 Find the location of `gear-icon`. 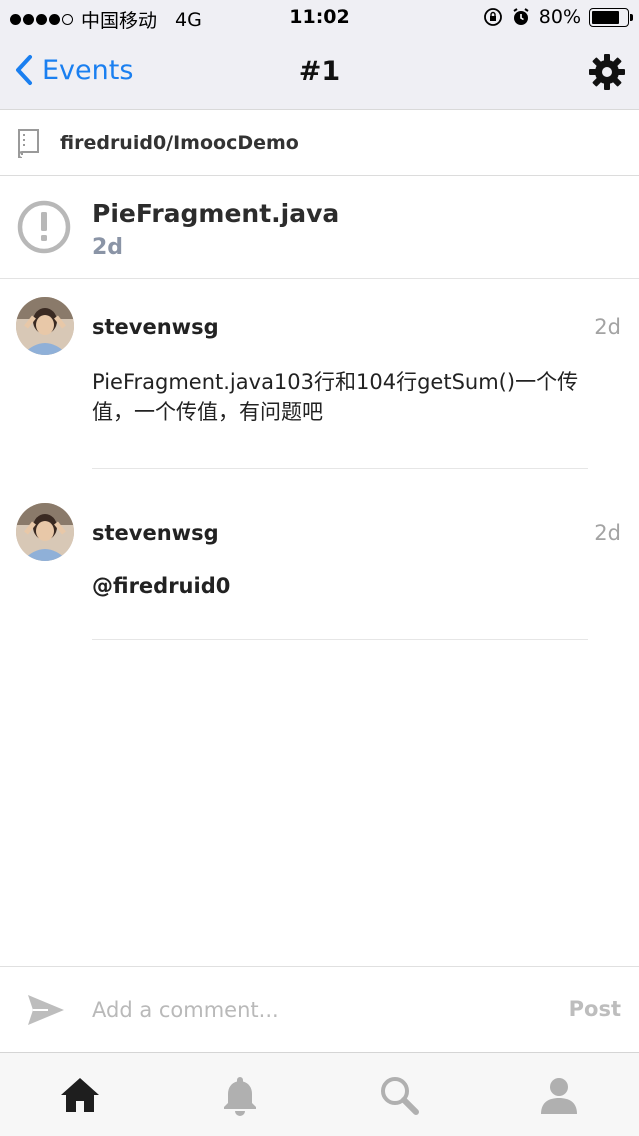

gear-icon is located at coordinates (607, 72).